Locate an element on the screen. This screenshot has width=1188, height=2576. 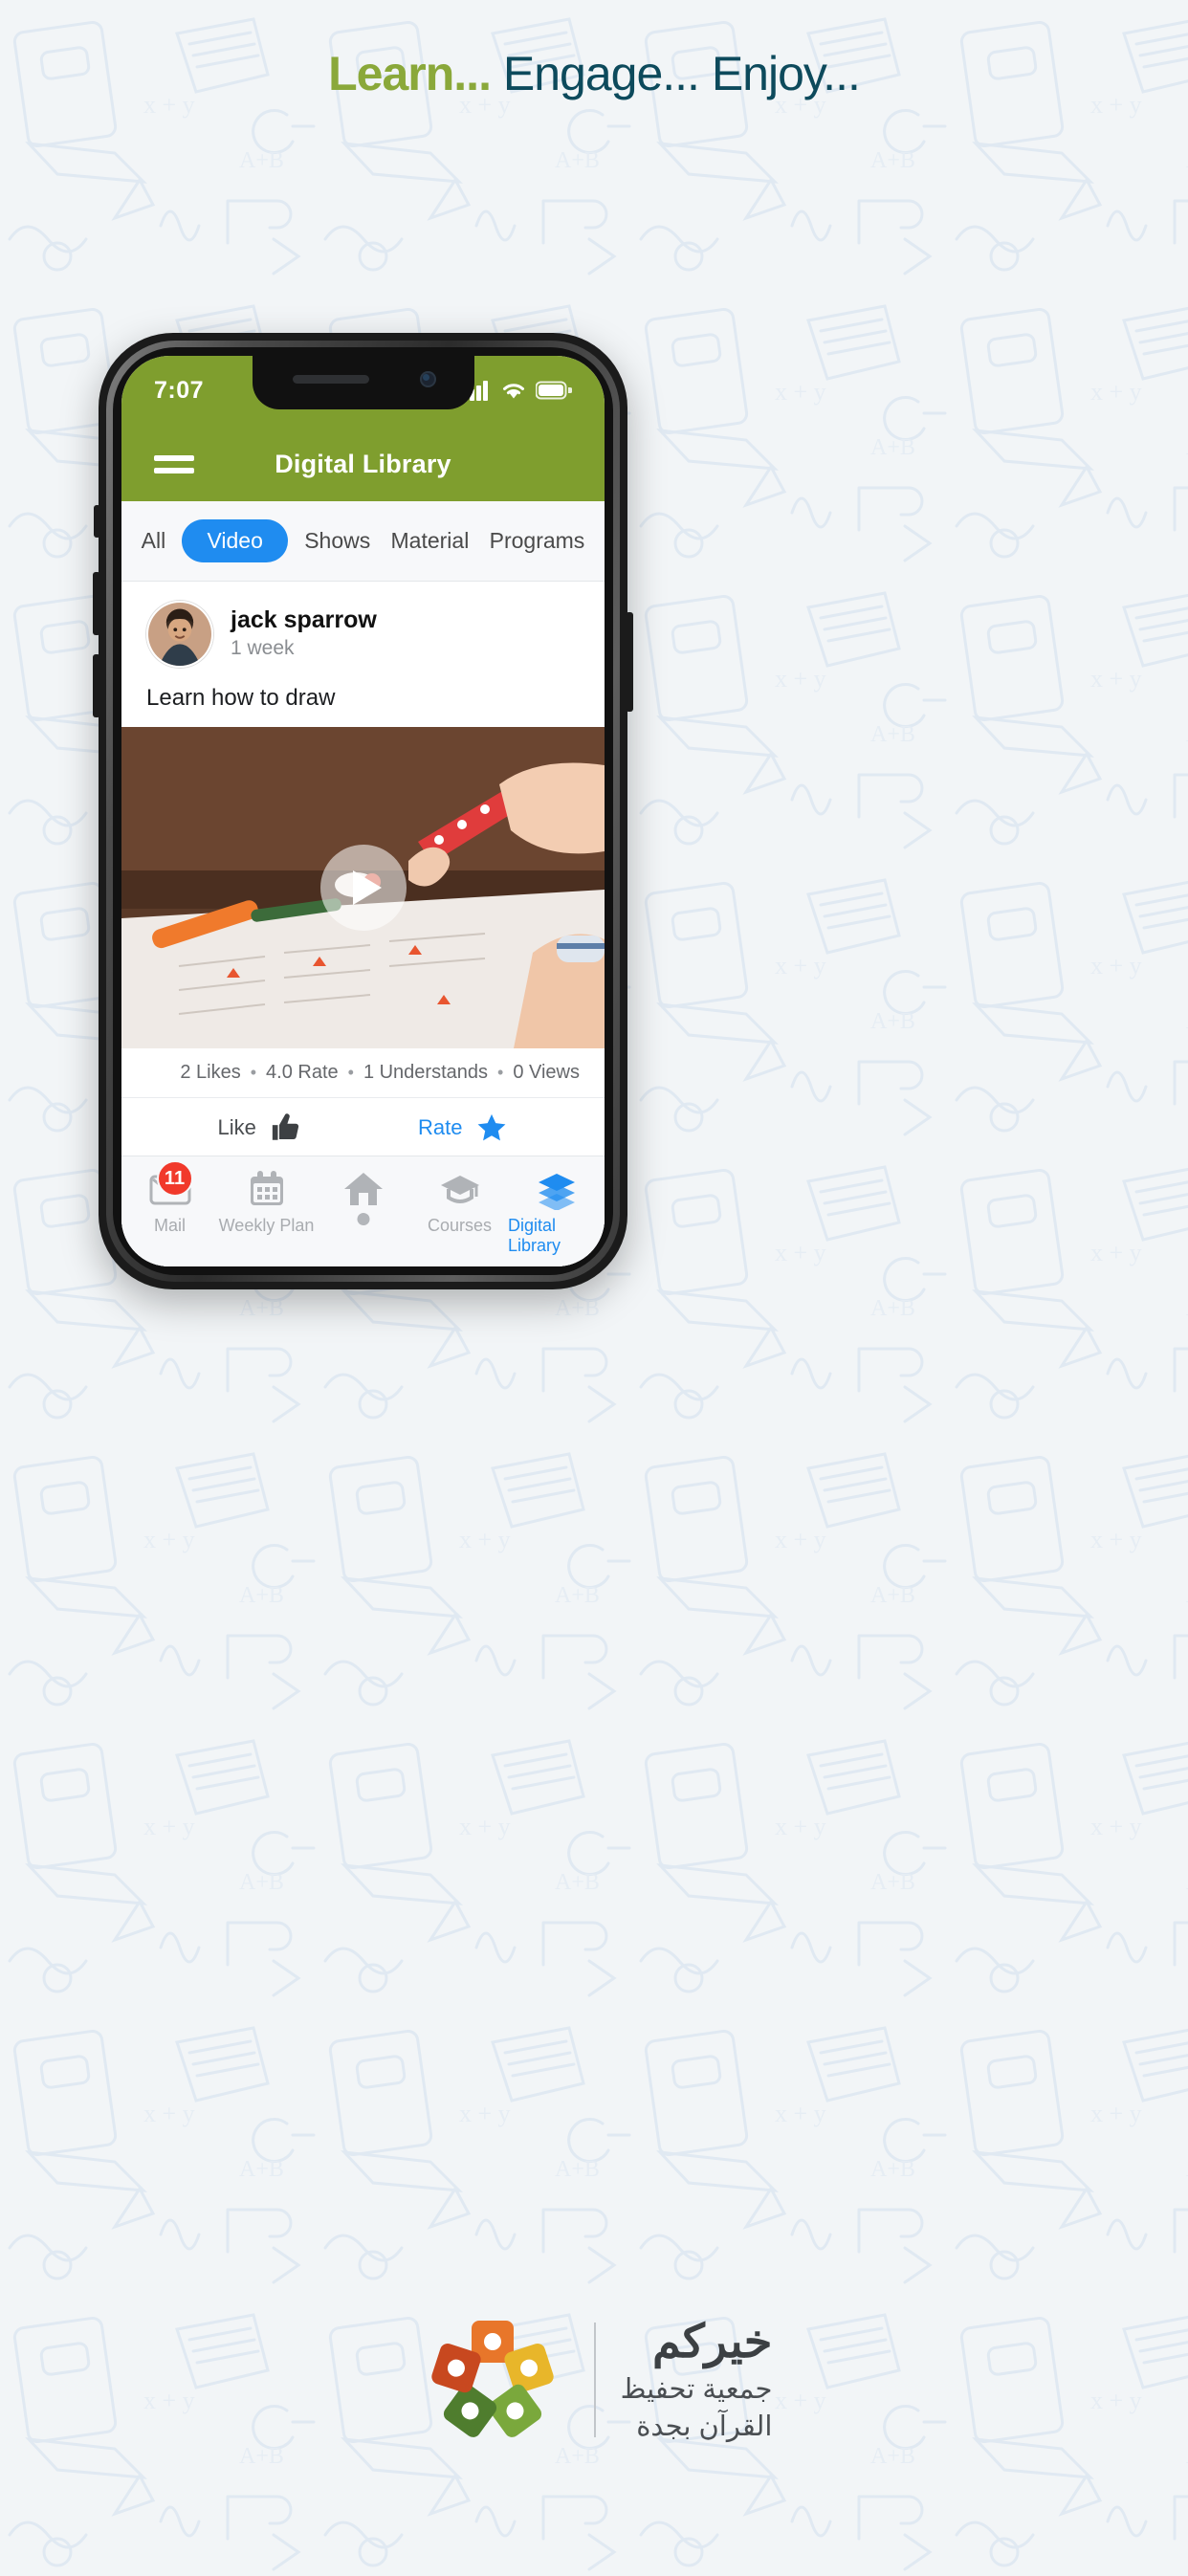
category-tab-bar: All Video Shows Material Programs is located at coordinates (363, 541).